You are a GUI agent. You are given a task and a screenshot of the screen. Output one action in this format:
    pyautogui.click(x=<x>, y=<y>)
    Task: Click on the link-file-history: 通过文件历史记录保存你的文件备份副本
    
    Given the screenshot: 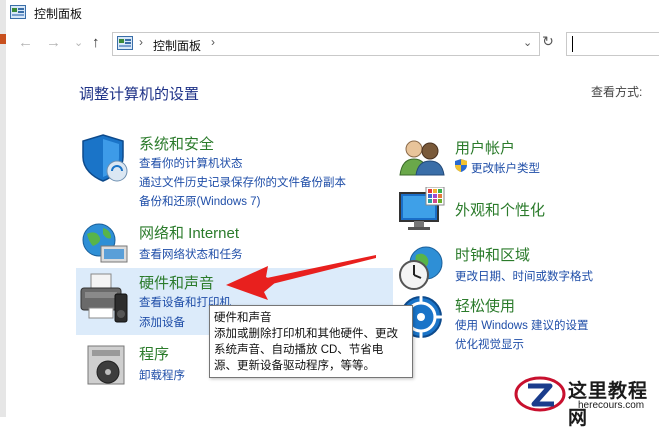 What is the action you would take?
    pyautogui.click(x=242, y=182)
    